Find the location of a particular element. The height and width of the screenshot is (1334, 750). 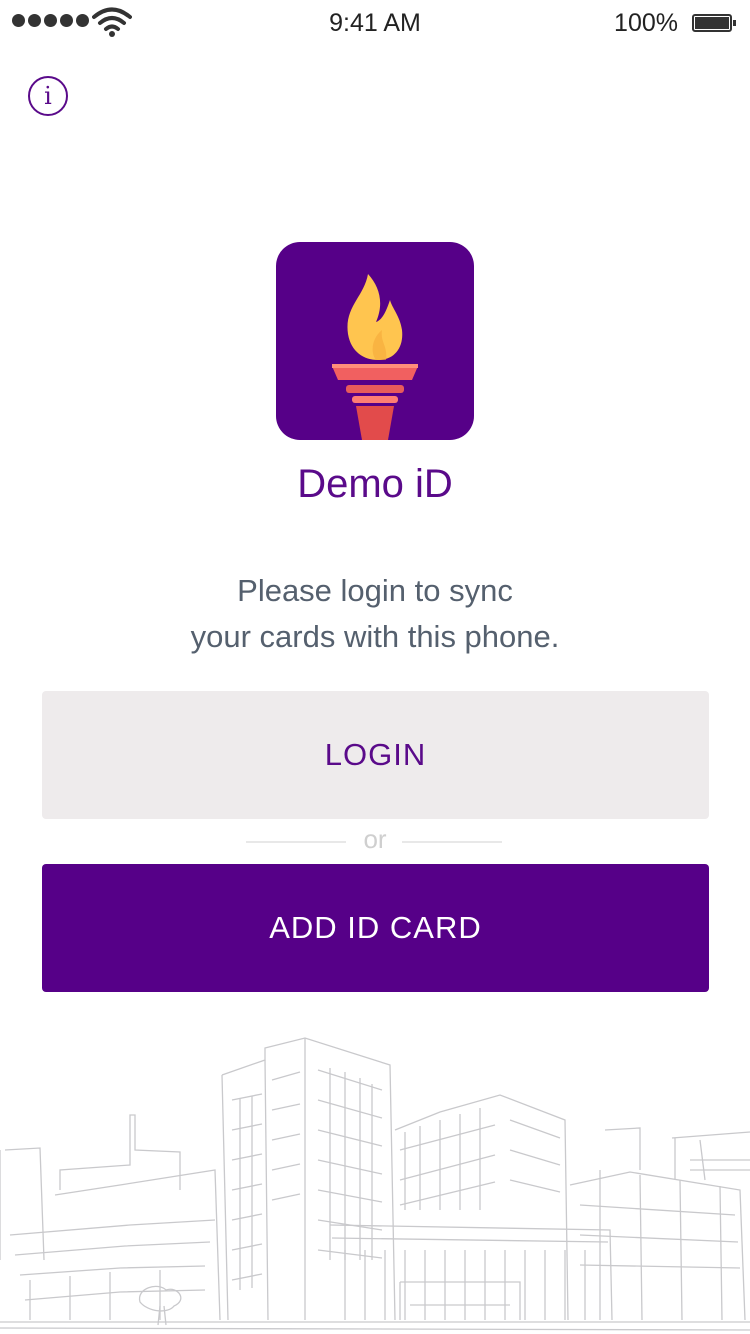

login-button-label: LOGIN is located at coordinates (375, 754).